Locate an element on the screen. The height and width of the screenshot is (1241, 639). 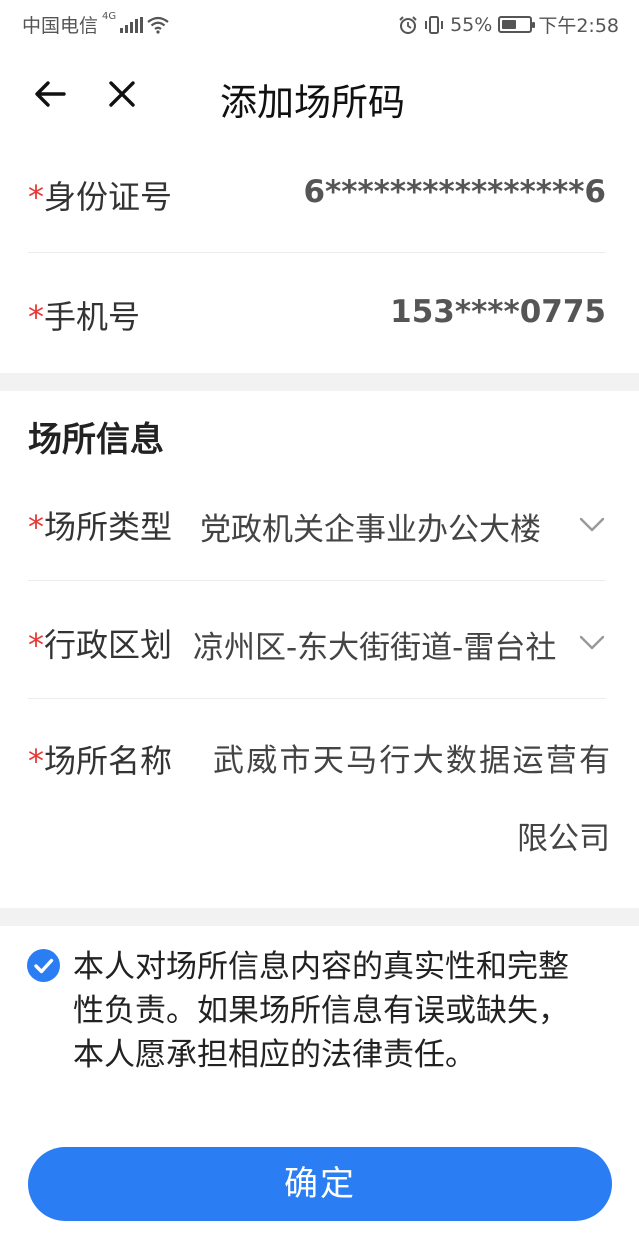
phone-value: 153****0775 is located at coordinates (498, 312).